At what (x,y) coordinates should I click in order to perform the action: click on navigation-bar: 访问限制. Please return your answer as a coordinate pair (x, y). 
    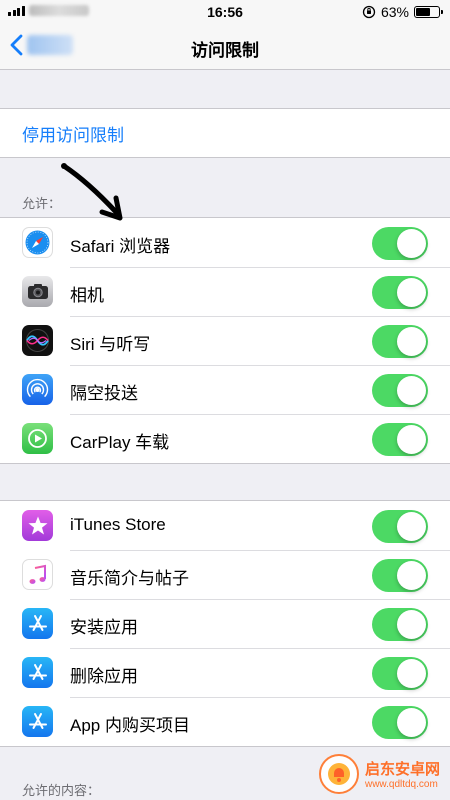
    Looking at the image, I should click on (225, 47).